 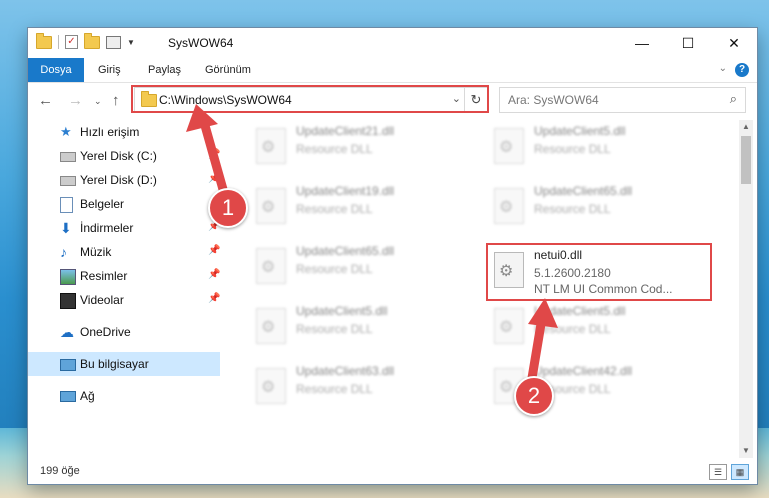 What do you see at coordinates (116, 100) in the screenshot?
I see `up-arrow-icon: ↑` at bounding box center [116, 100].